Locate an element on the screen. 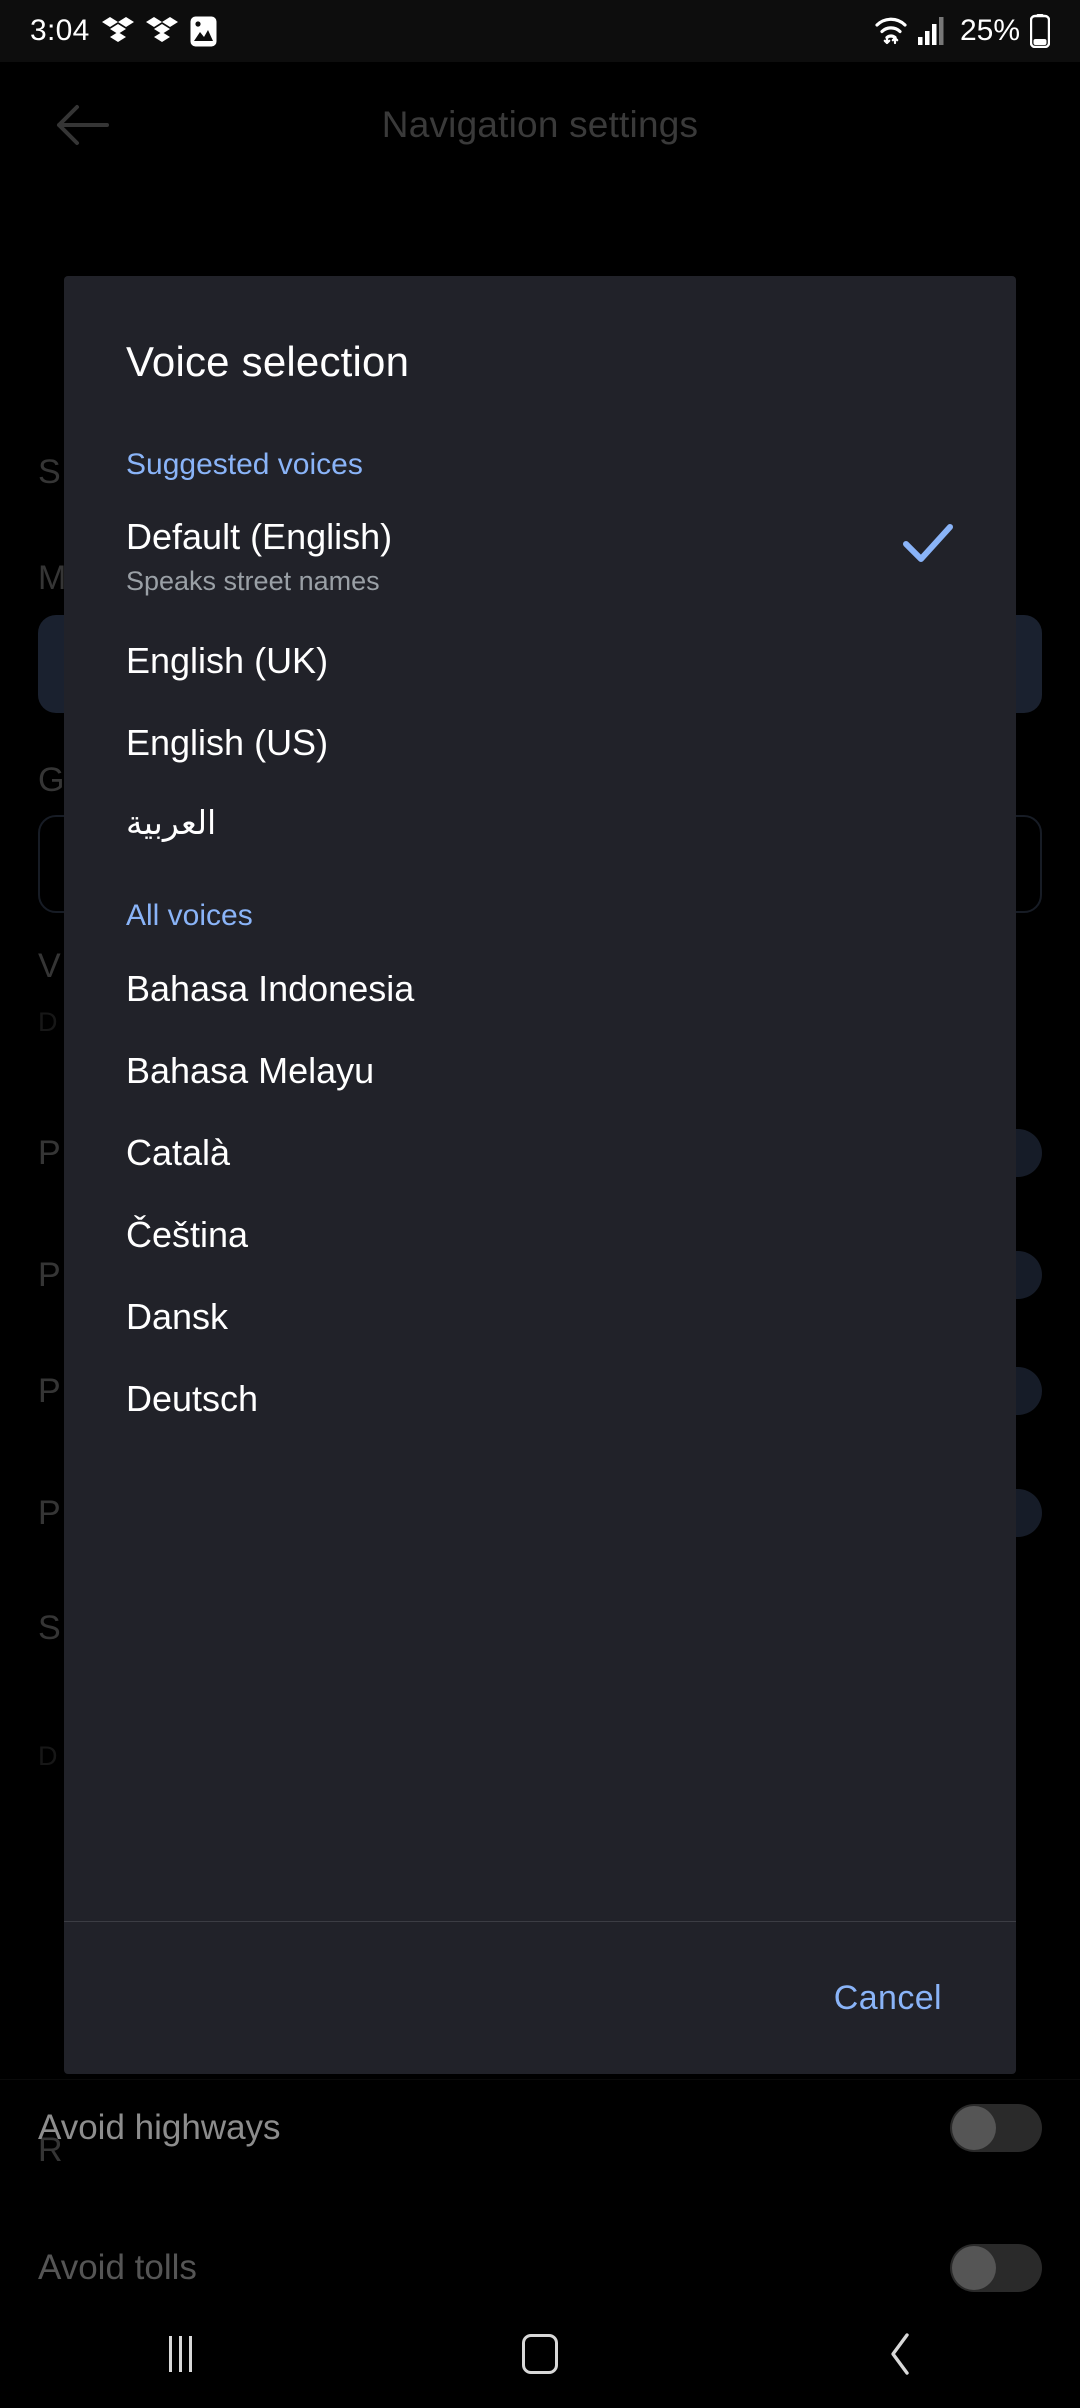 This screenshot has width=1080, height=2408. status-bar-left: 3:04 is located at coordinates (123, 31).